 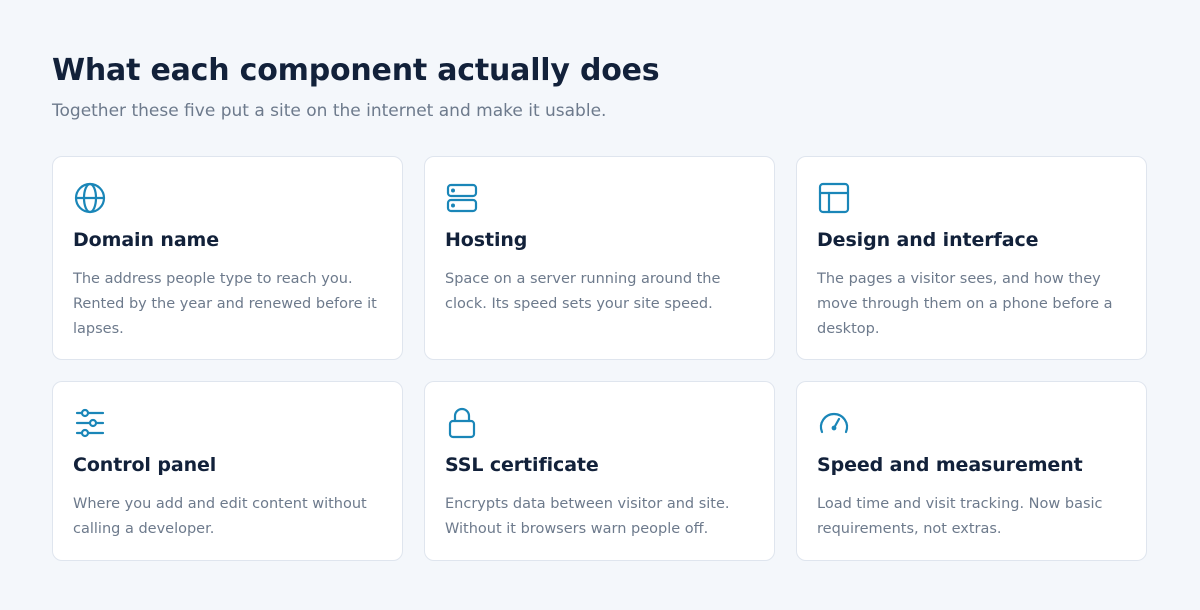 What do you see at coordinates (462, 423) in the screenshot?
I see `lock-icon` at bounding box center [462, 423].